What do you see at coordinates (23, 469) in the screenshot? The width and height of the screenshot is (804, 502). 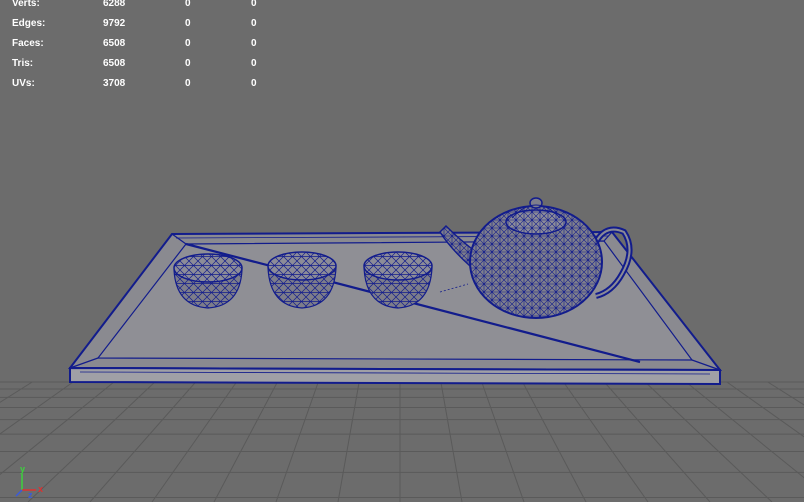 I see `axis-y-label: y` at bounding box center [23, 469].